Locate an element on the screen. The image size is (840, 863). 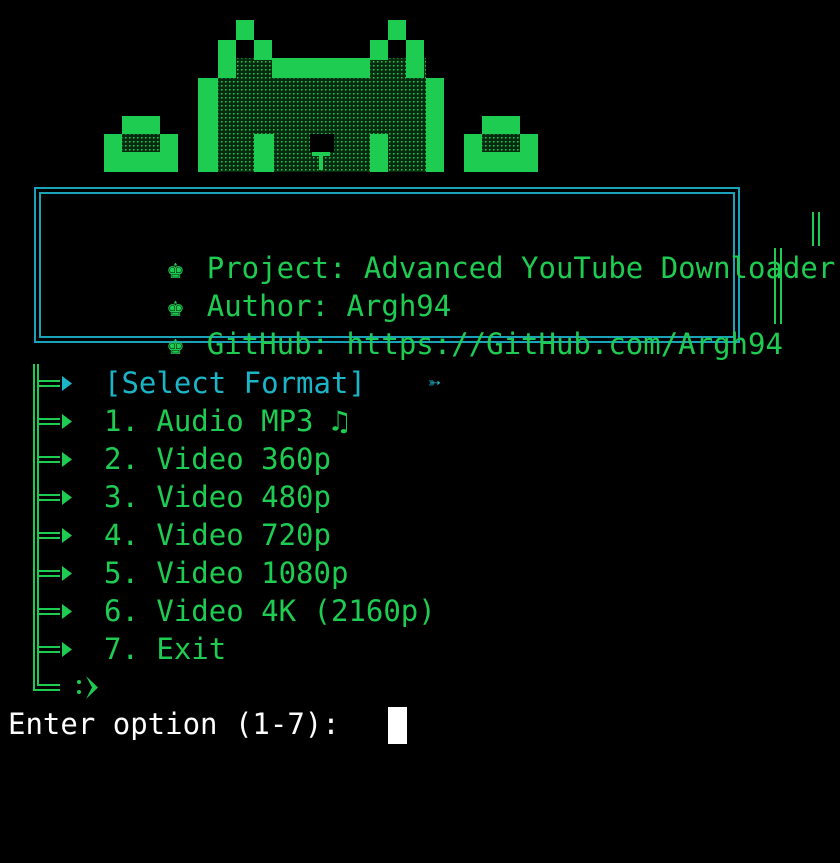
menu-input-connector is located at coordinates (420, 687).